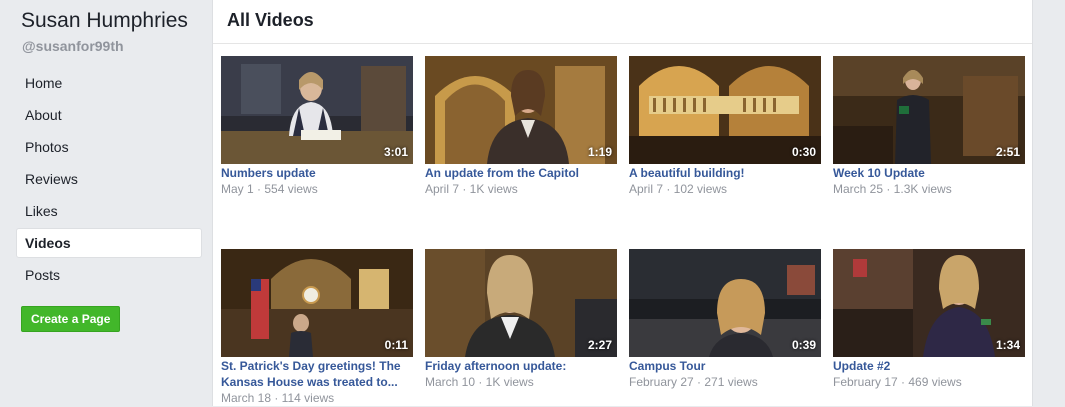 Image resolution: width=1065 pixels, height=407 pixels. Describe the element at coordinates (104, 21) in the screenshot. I see `page-name: Susan Humphries` at that location.